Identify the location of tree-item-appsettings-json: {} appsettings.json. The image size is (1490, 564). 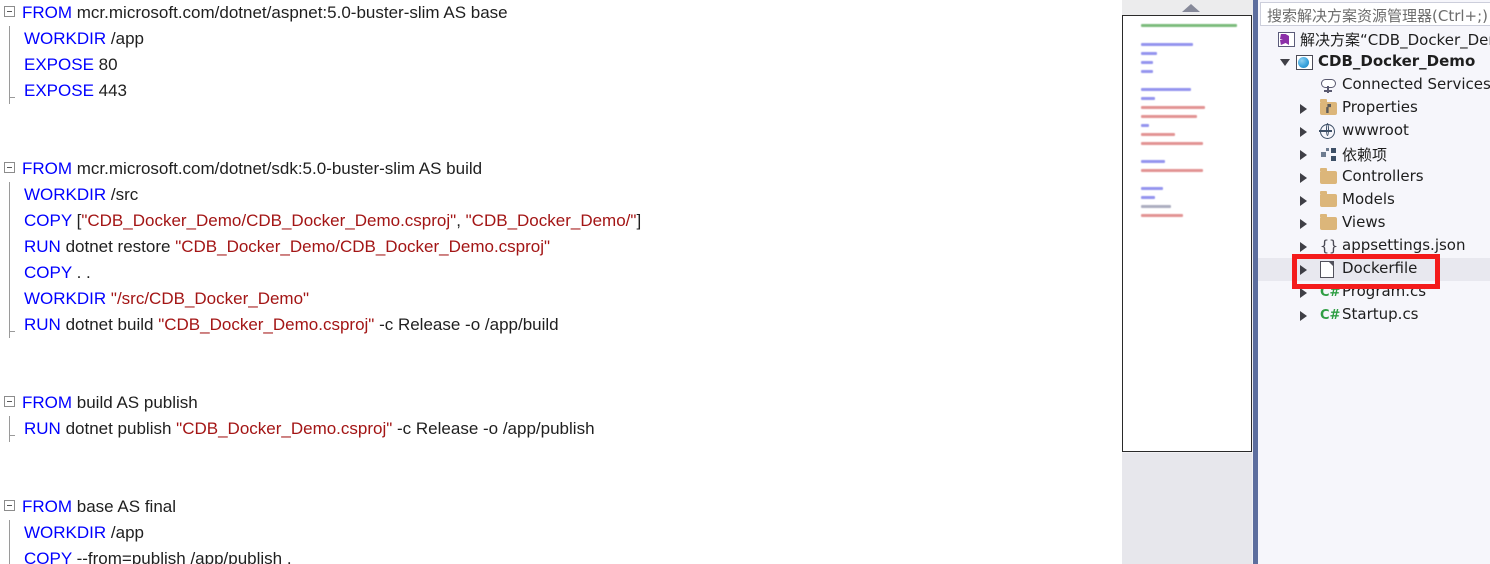
(1374, 246).